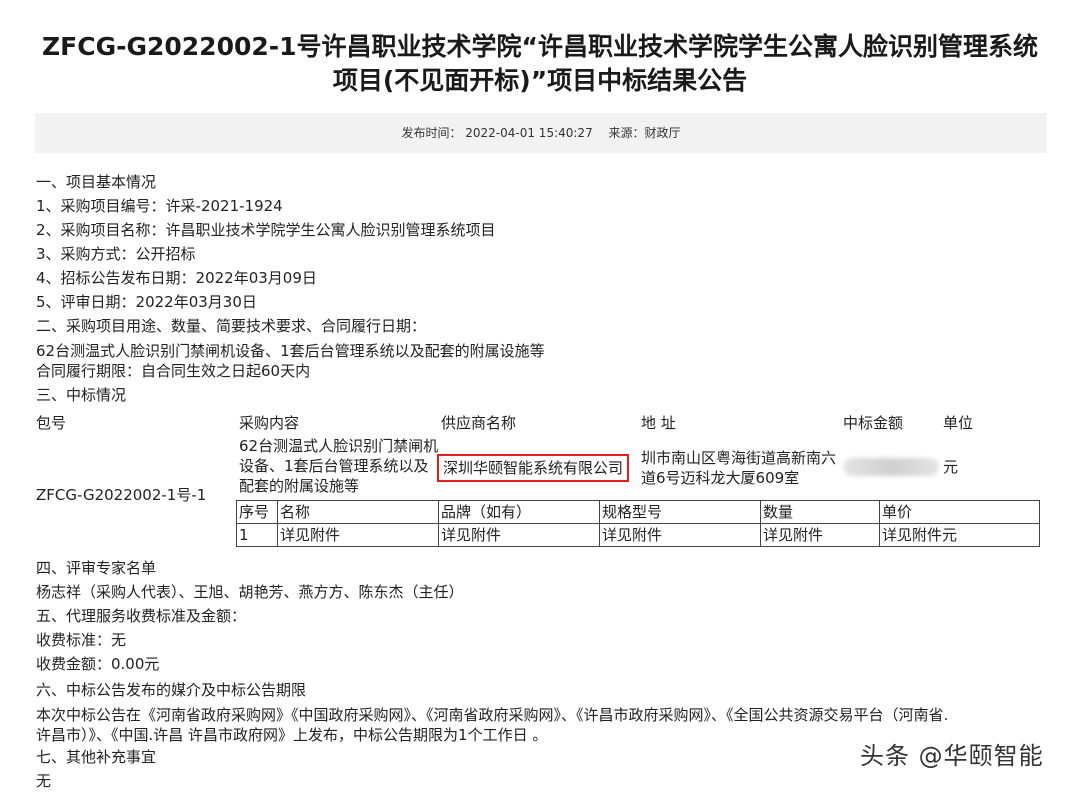  Describe the element at coordinates (959, 535) in the screenshot. I see `td-price: 详见附件元` at that location.